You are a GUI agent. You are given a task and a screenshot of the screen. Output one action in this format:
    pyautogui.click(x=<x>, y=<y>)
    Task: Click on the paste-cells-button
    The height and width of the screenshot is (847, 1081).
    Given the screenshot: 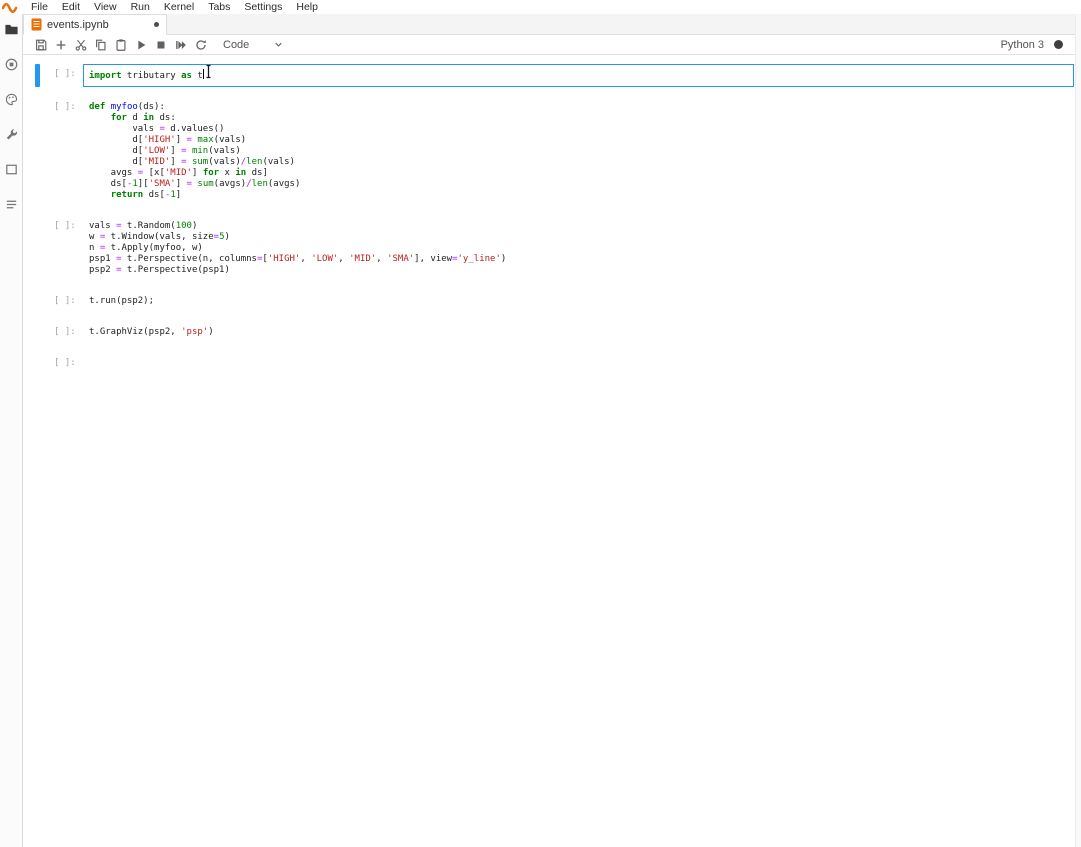 What is the action you would take?
    pyautogui.click(x=121, y=45)
    